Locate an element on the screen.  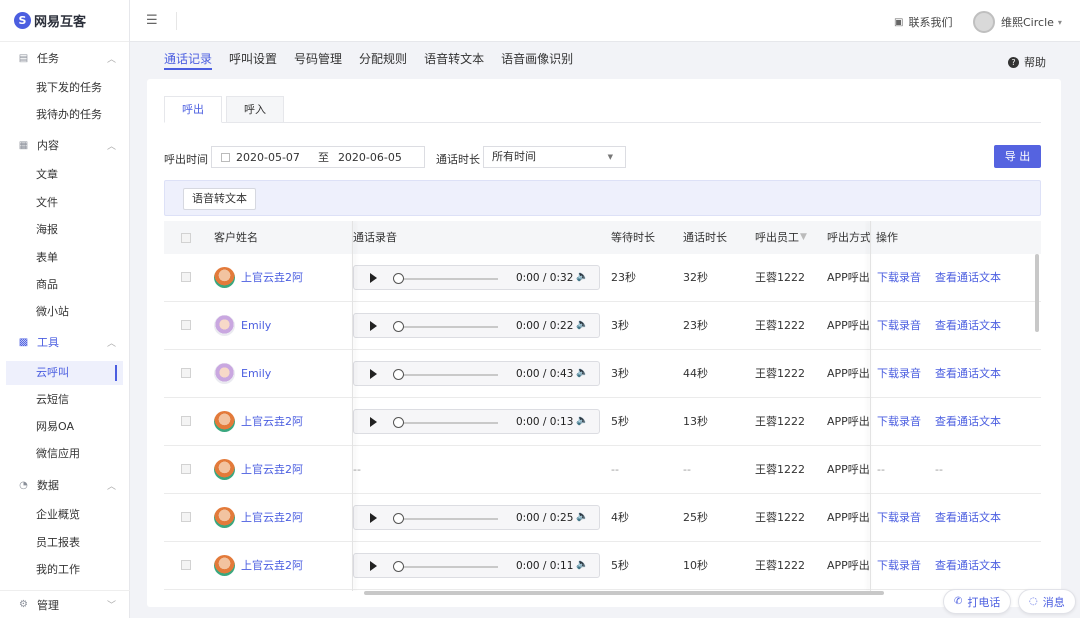
sidebar-group-admin: ⚙ 管理 ﹀ is located at coordinates (65, 604).